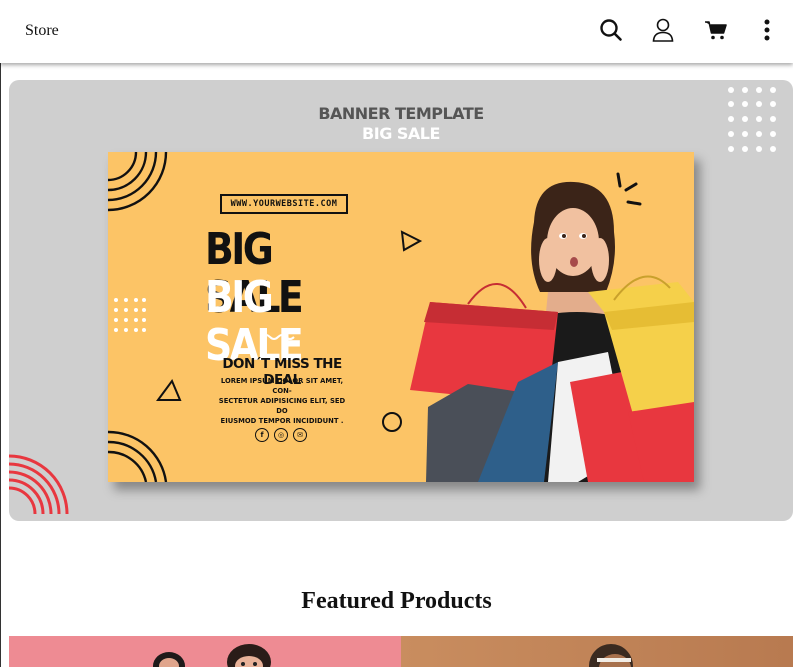  Describe the element at coordinates (401, 113) in the screenshot. I see `banner-template-label: BANNER TEMPLATE` at that location.